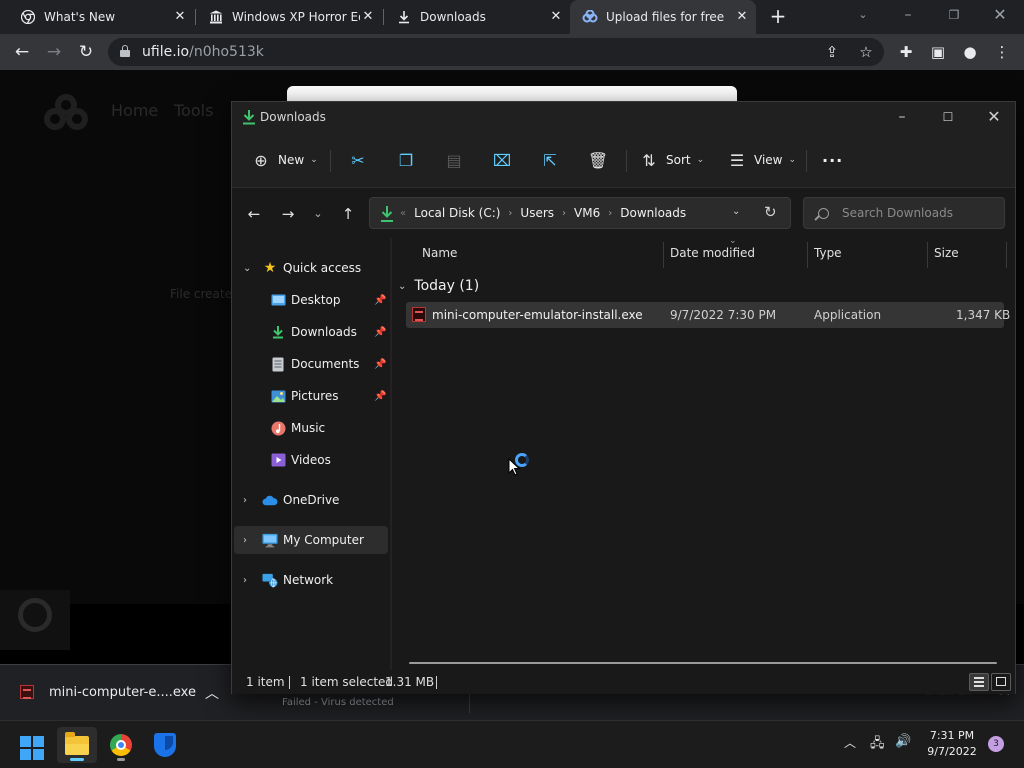 The width and height of the screenshot is (1024, 768). I want to click on address-bar: ufile.io/n0ho513k ⇪ ☆, so click(496, 52).